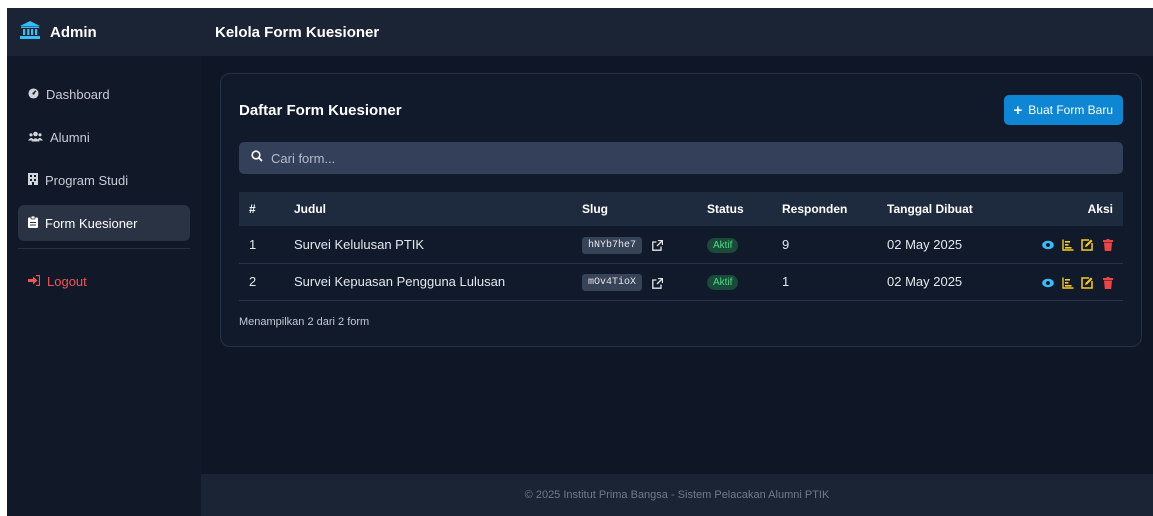 The width and height of the screenshot is (1153, 516). What do you see at coordinates (297, 32) in the screenshot?
I see `page-title: Kelola Form Kuesioner` at bounding box center [297, 32].